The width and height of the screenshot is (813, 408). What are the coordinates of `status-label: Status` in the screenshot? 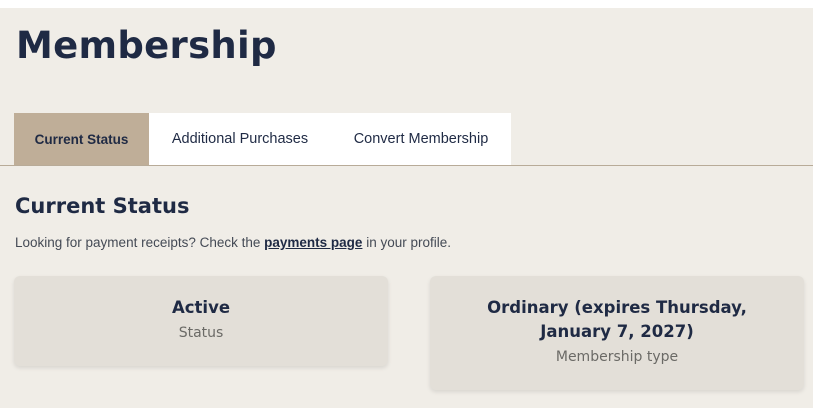 It's located at (201, 333).